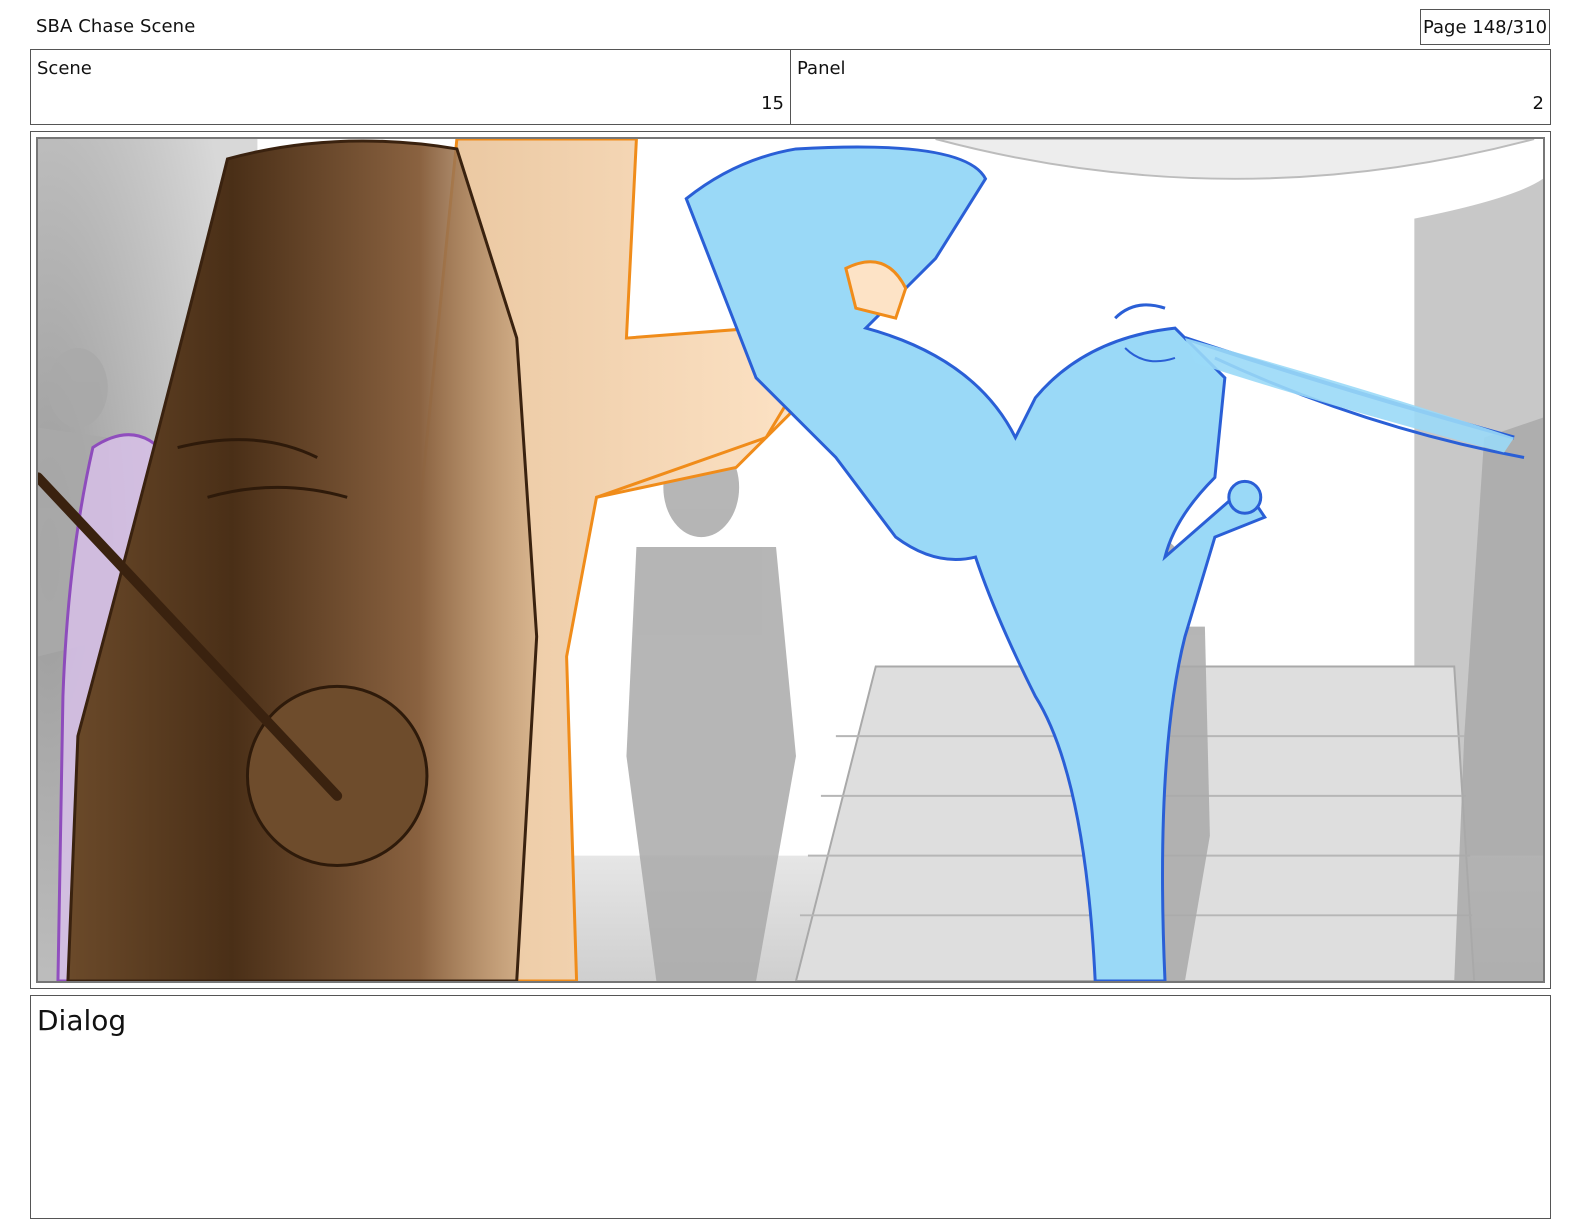  What do you see at coordinates (116, 26) in the screenshot?
I see `document-title: SBA Chase Scene` at bounding box center [116, 26].